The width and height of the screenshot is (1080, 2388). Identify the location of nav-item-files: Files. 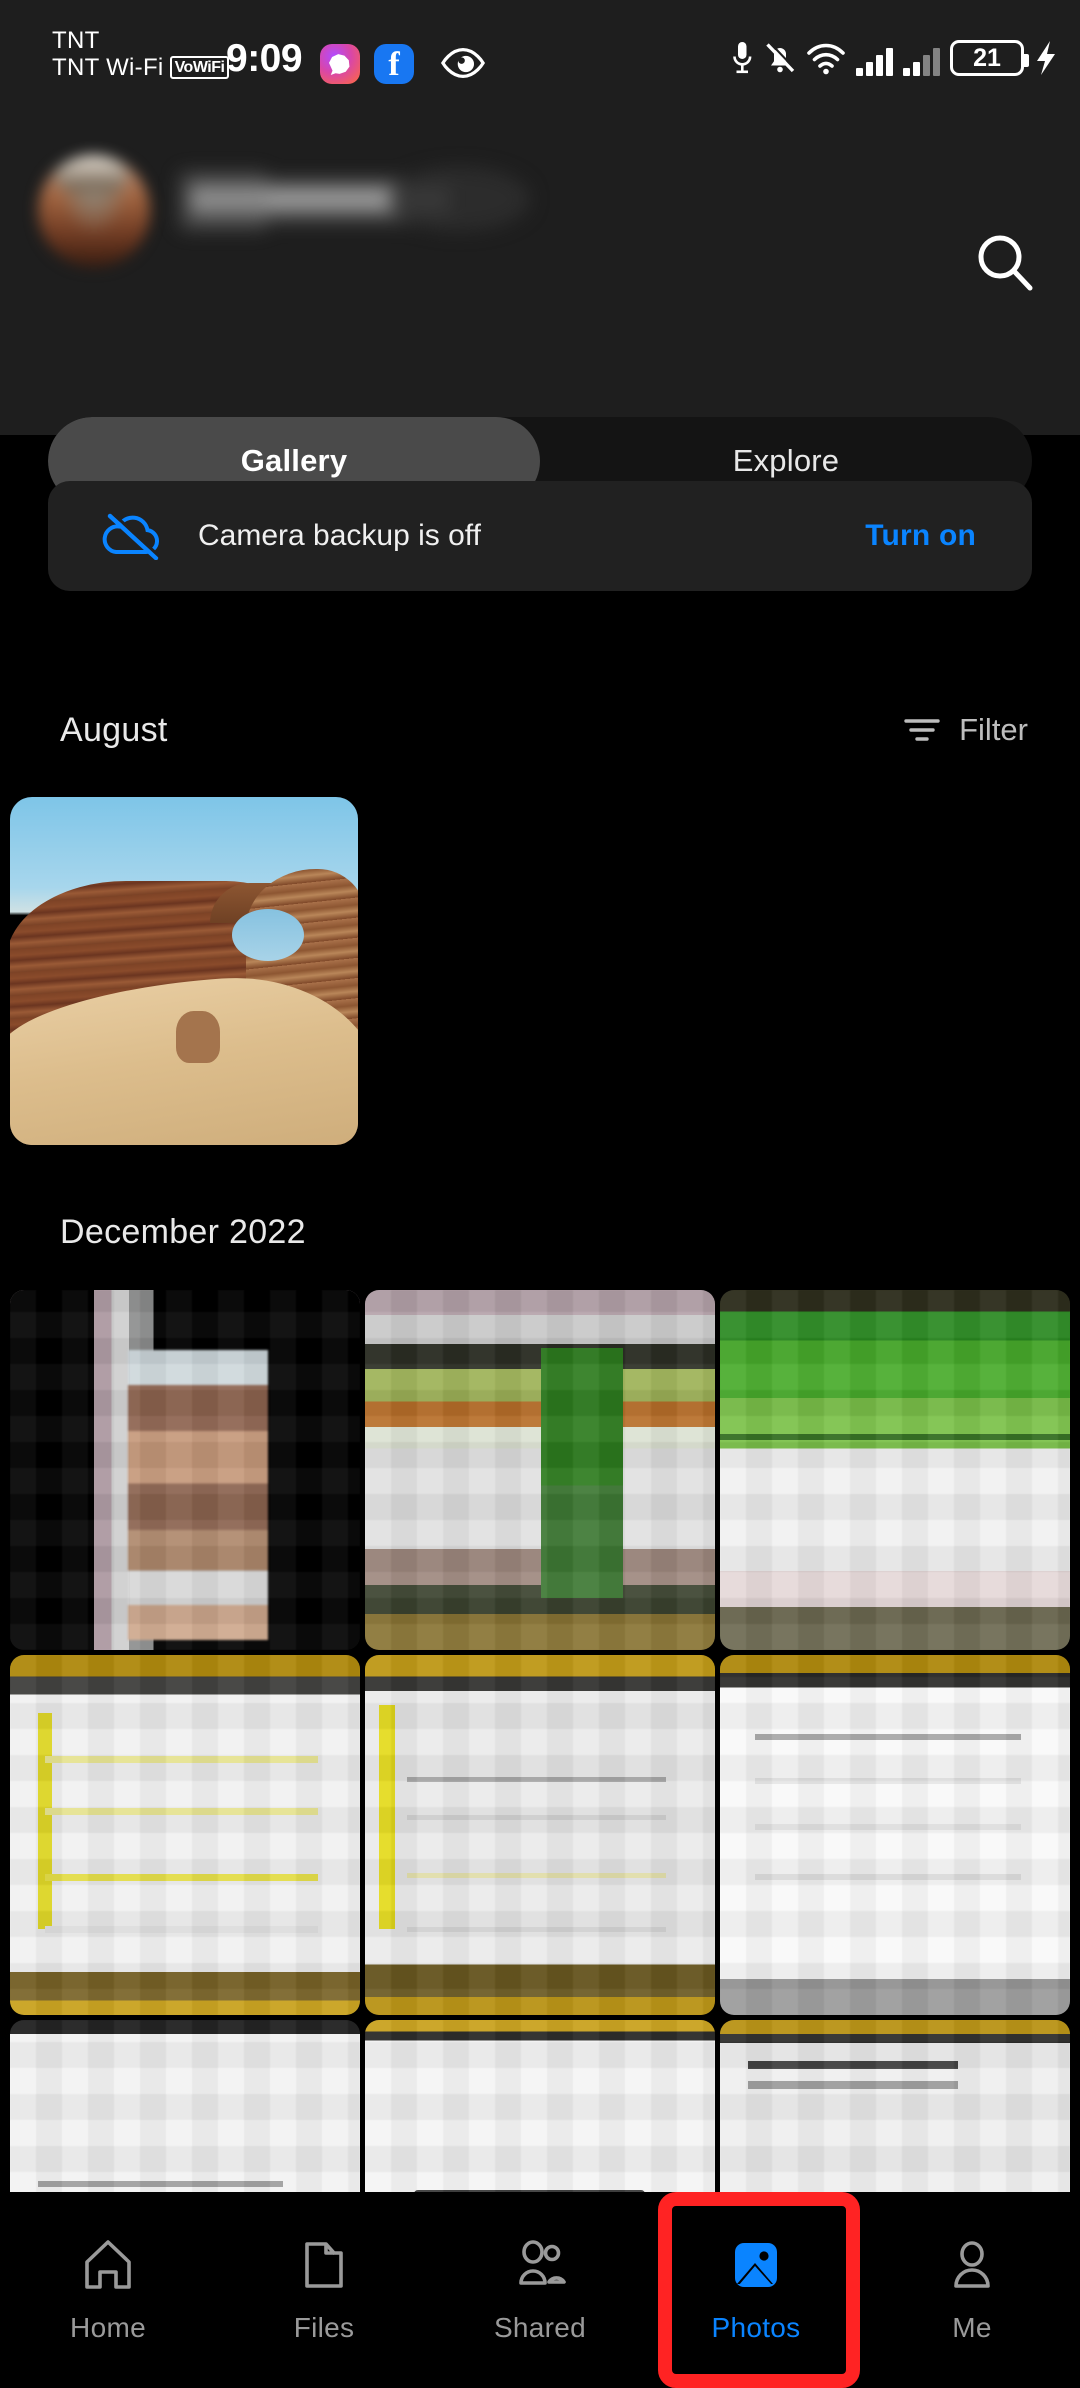
(324, 2290).